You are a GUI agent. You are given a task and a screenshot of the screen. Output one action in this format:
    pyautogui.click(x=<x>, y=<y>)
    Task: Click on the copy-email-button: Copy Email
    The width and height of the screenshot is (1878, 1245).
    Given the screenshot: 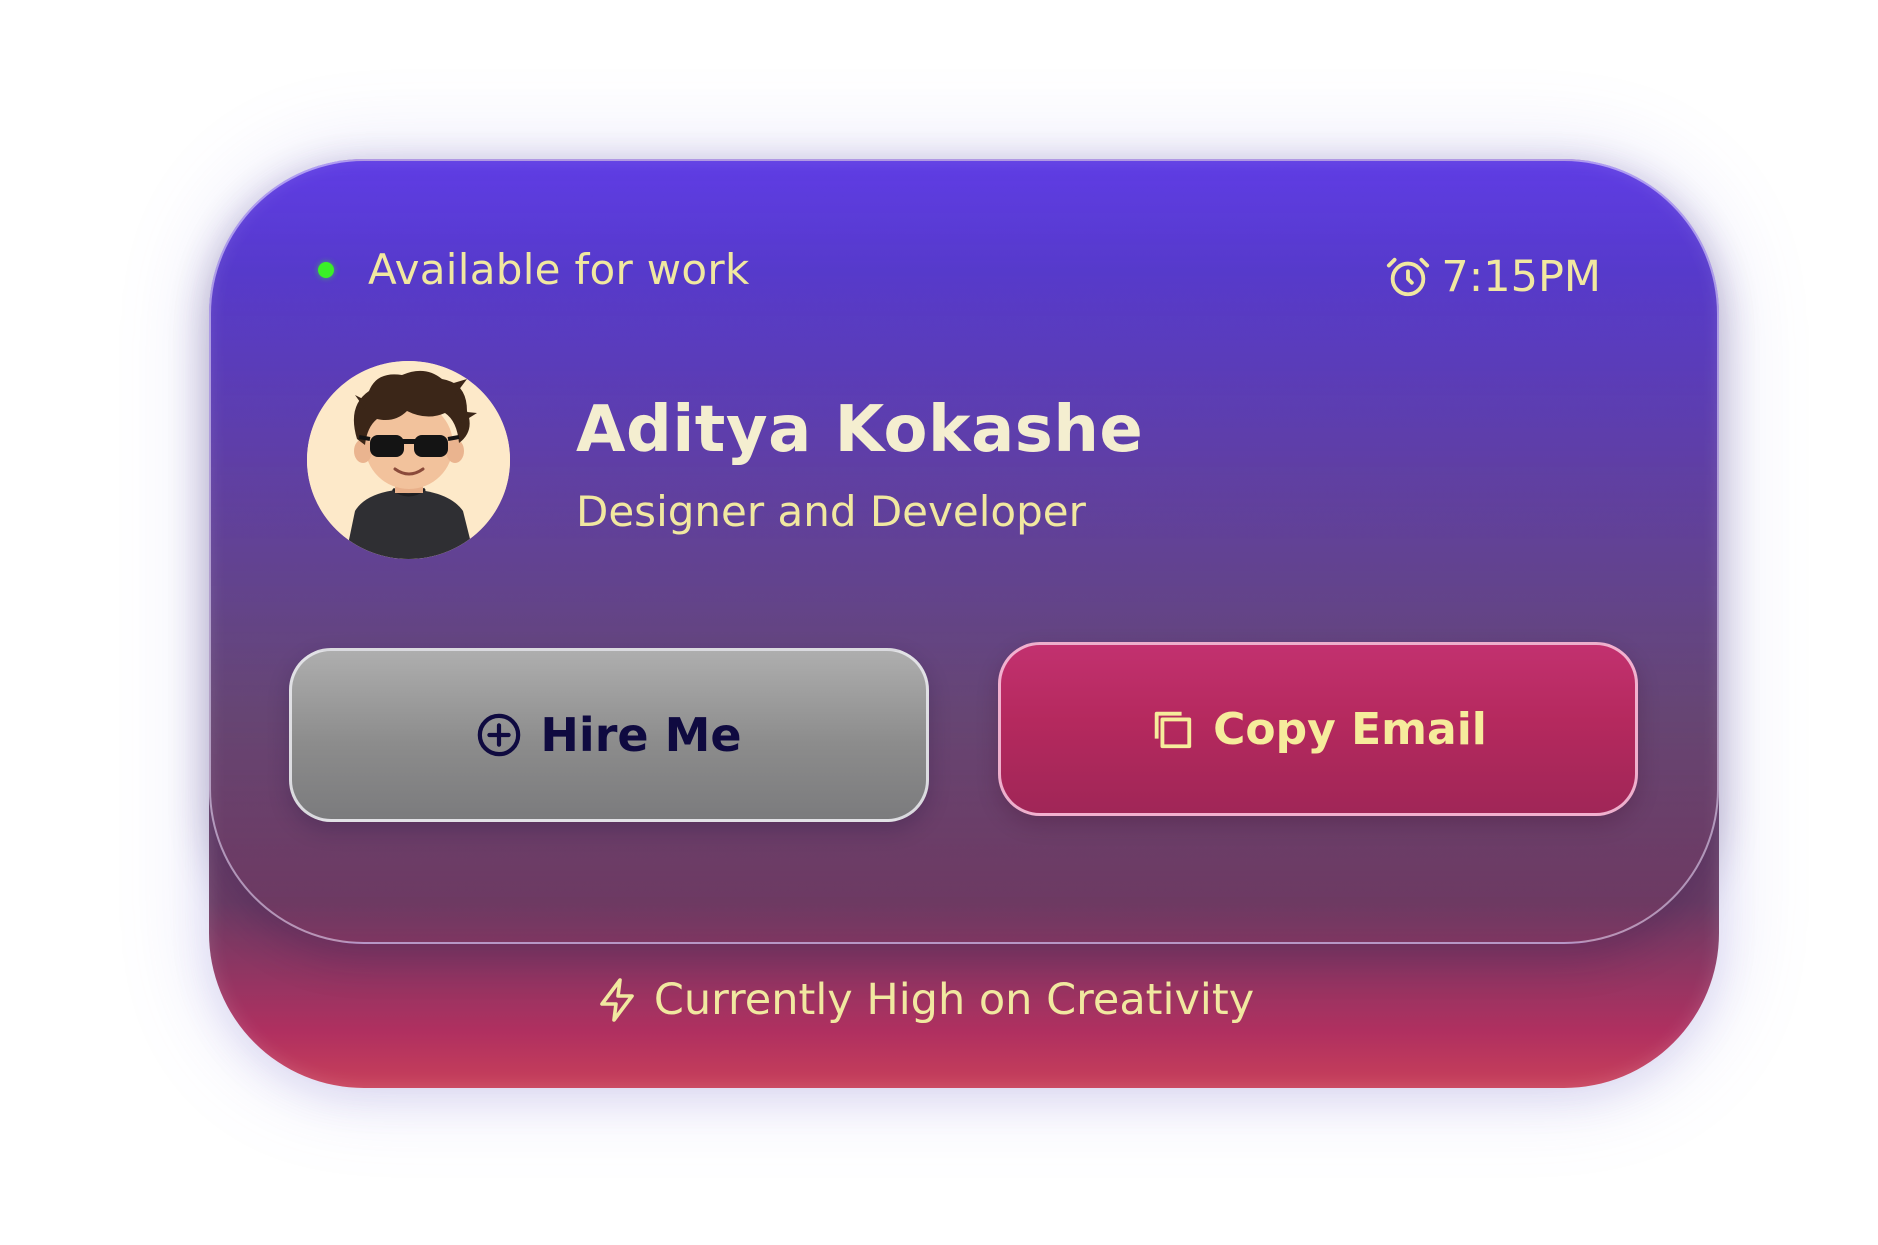 What is the action you would take?
    pyautogui.click(x=1318, y=729)
    